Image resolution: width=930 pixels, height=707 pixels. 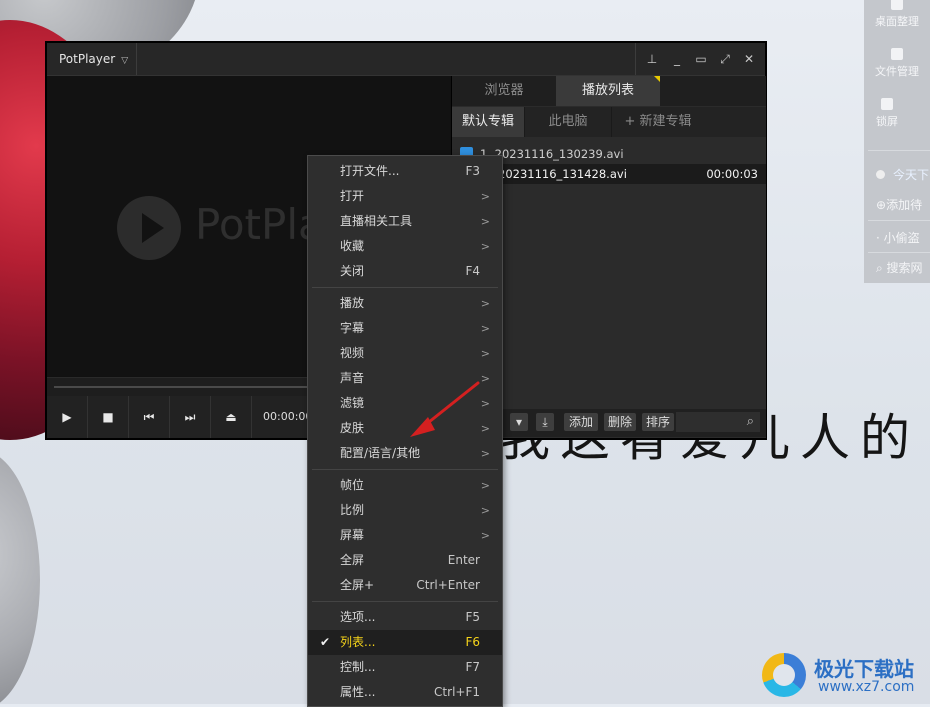 I want to click on menu-item: 选项... F5, so click(x=405, y=617).